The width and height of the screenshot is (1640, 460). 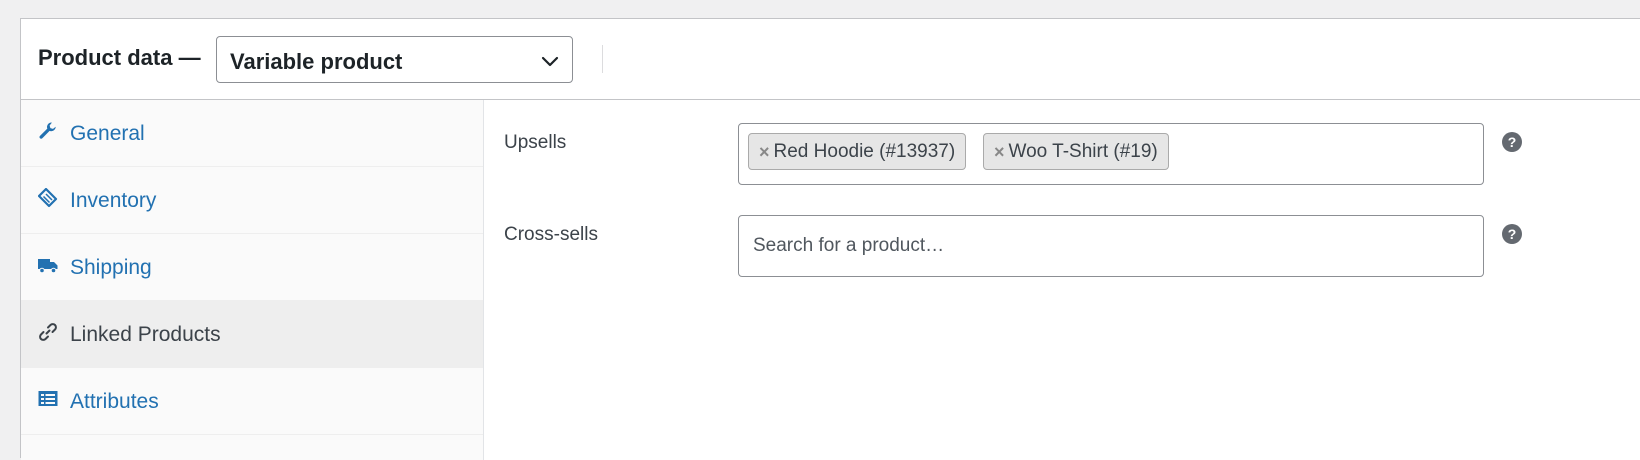 I want to click on upsell-chip: × Red Hoodie (#13937), so click(x=857, y=151).